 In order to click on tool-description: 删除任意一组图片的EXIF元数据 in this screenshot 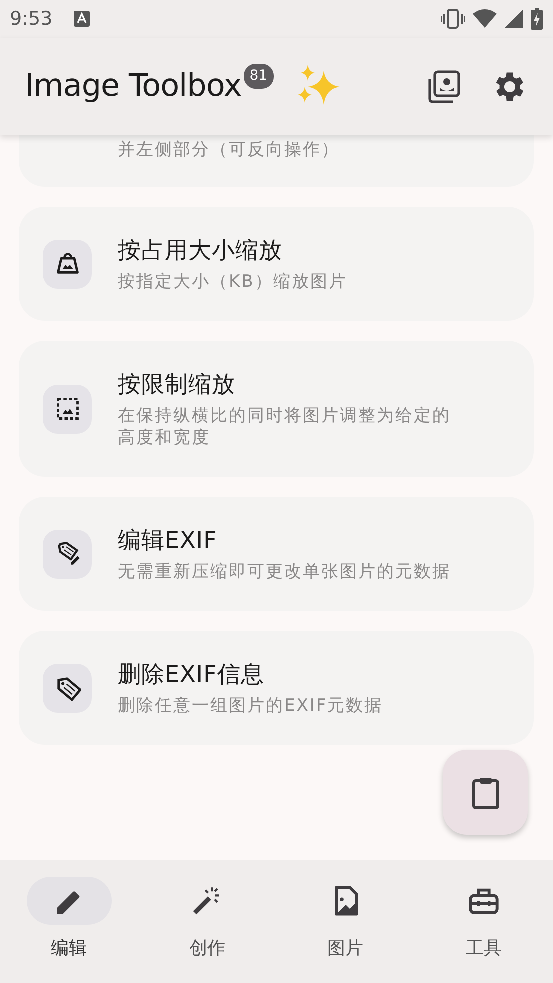, I will do `click(251, 706)`.